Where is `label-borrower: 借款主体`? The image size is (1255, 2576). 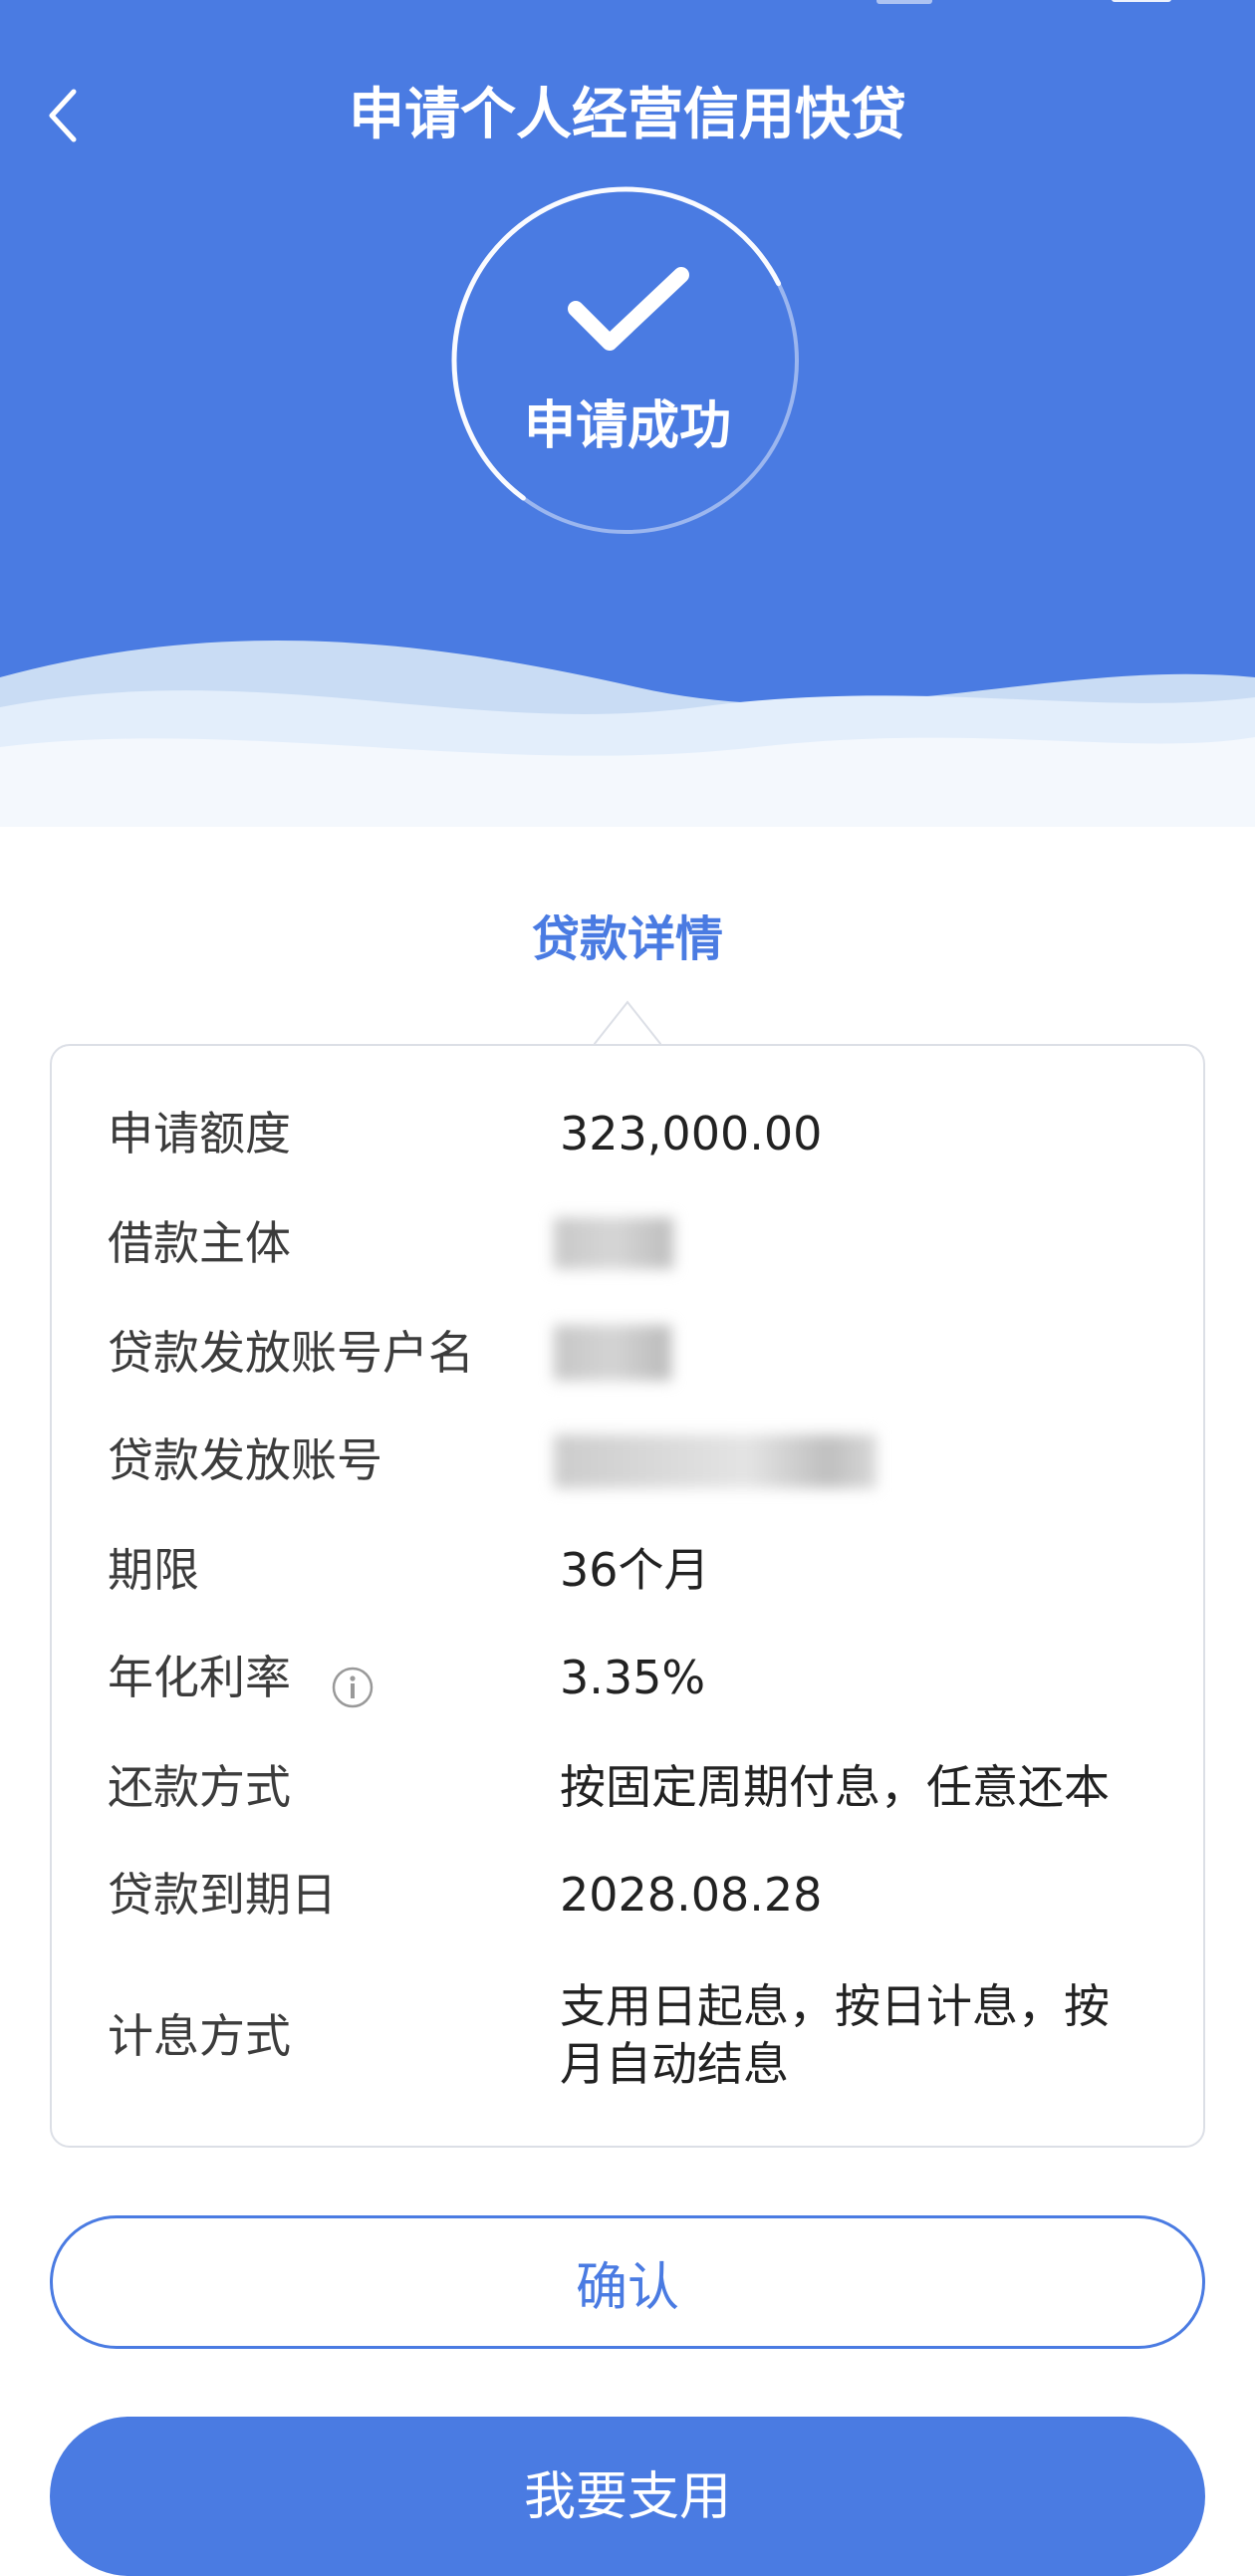 label-borrower: 借款主体 is located at coordinates (199, 1243).